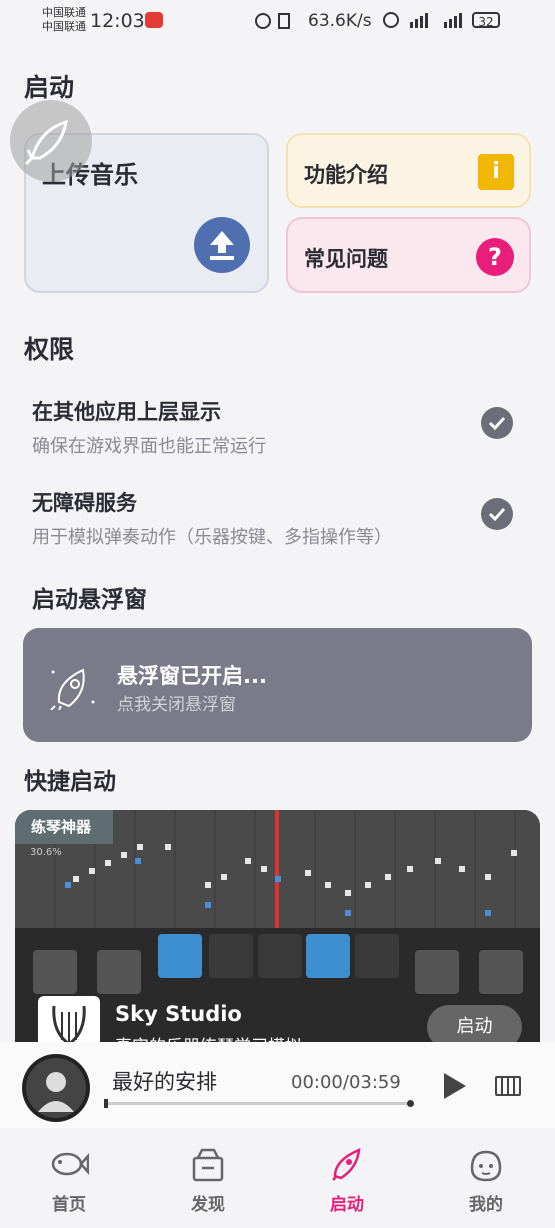 The width and height of the screenshot is (555, 1228). What do you see at coordinates (455, 1086) in the screenshot?
I see `play-icon` at bounding box center [455, 1086].